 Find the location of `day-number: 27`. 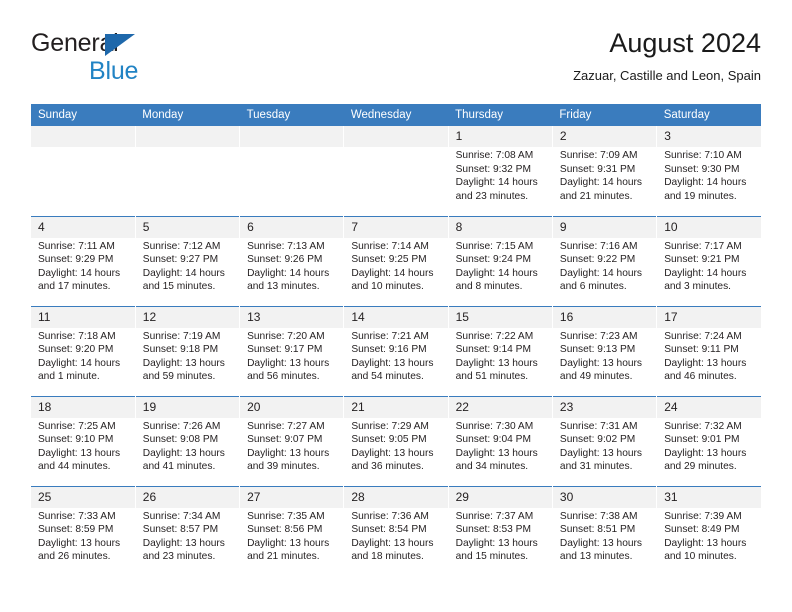

day-number: 27 is located at coordinates (292, 497).